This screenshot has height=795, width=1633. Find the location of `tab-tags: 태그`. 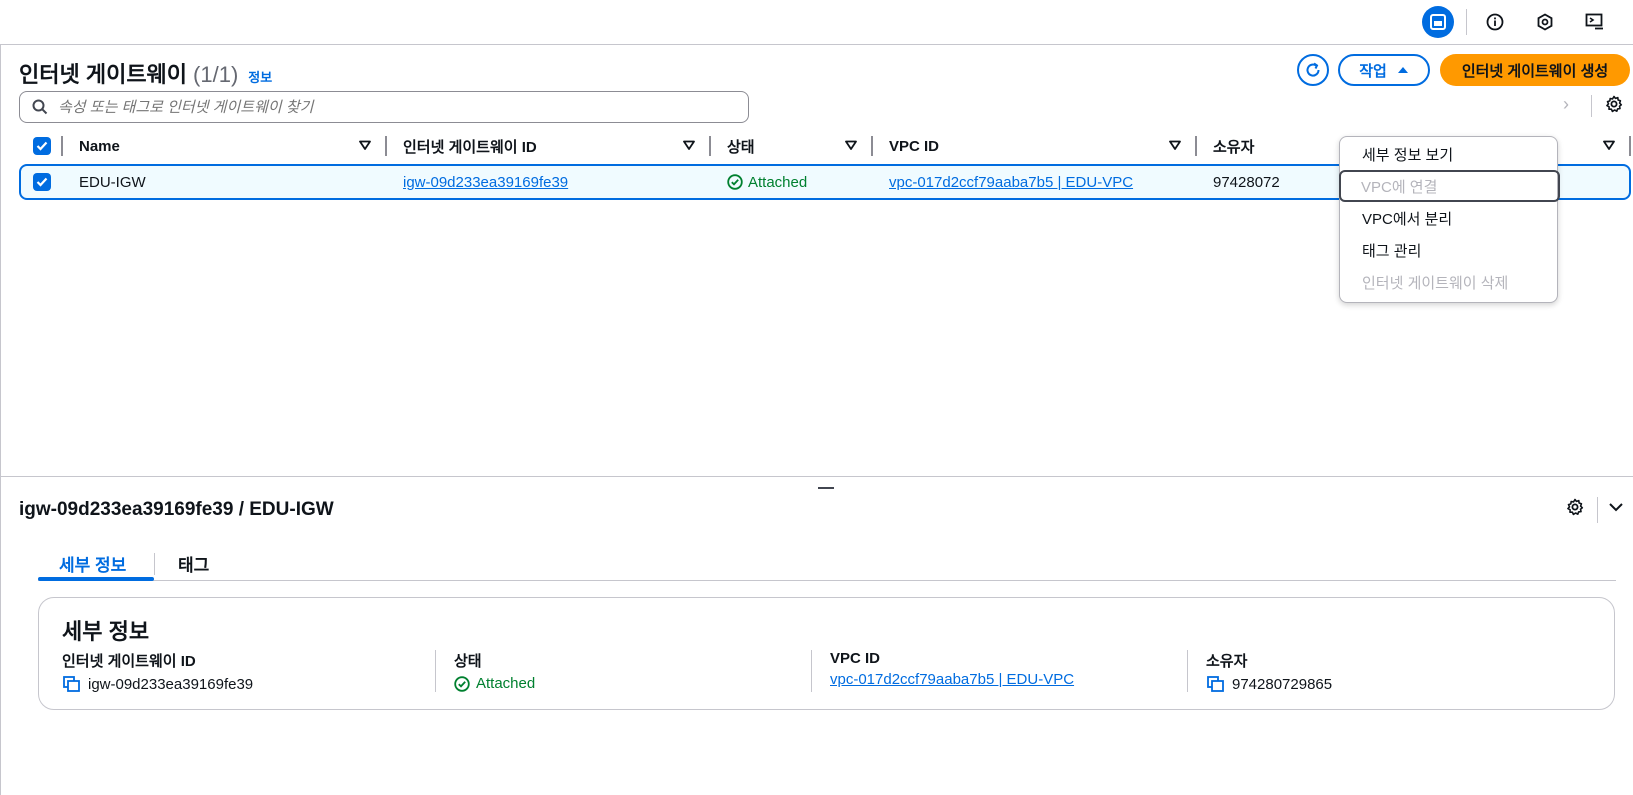

tab-tags: 태그 is located at coordinates (193, 563).